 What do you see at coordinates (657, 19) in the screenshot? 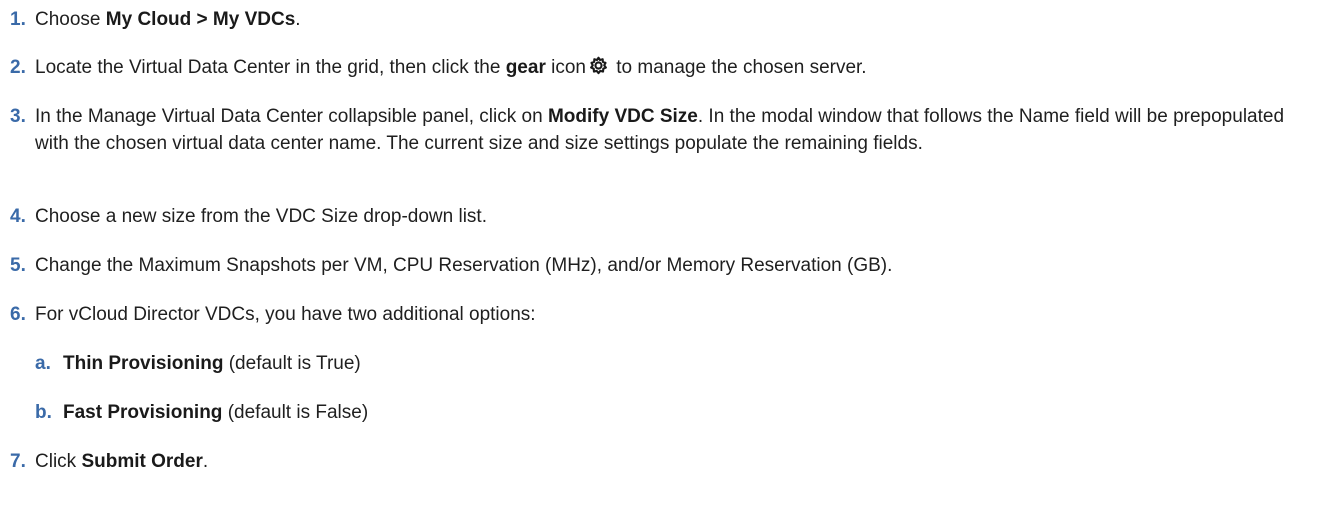
I see `step-1: 1. Choose My Cloud > My VDCs.` at bounding box center [657, 19].